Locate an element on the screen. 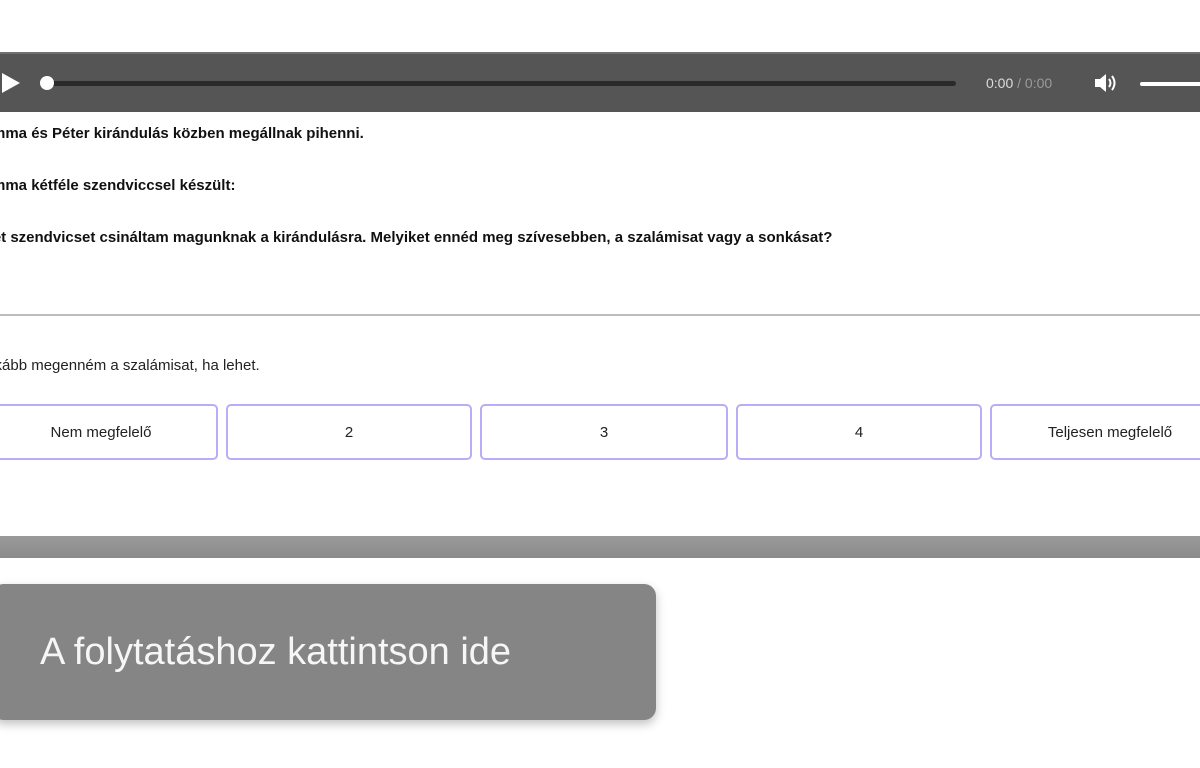 The width and height of the screenshot is (1200, 768). response-text: Inkább megenném a szalámisat, ha lehet. is located at coordinates (130, 365).